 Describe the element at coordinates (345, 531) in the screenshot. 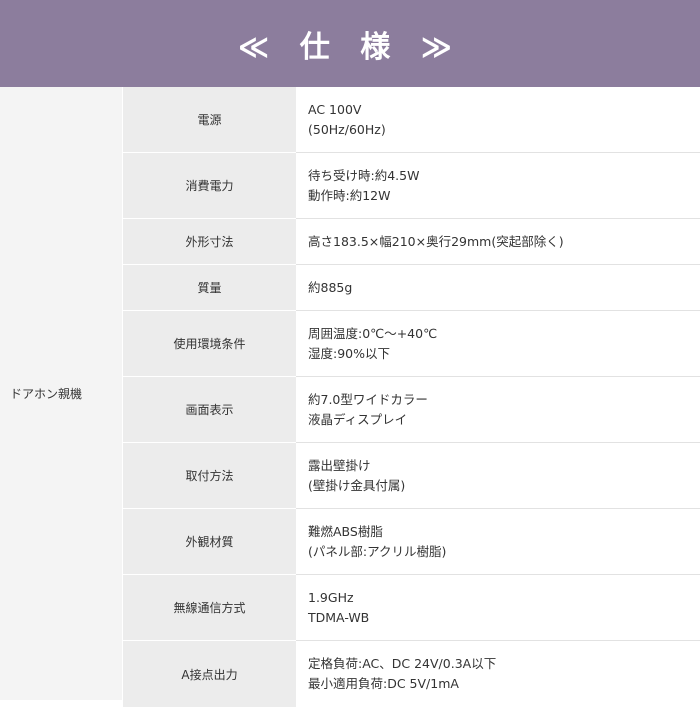

I see `value-line: 難燃ABS樹脂` at that location.